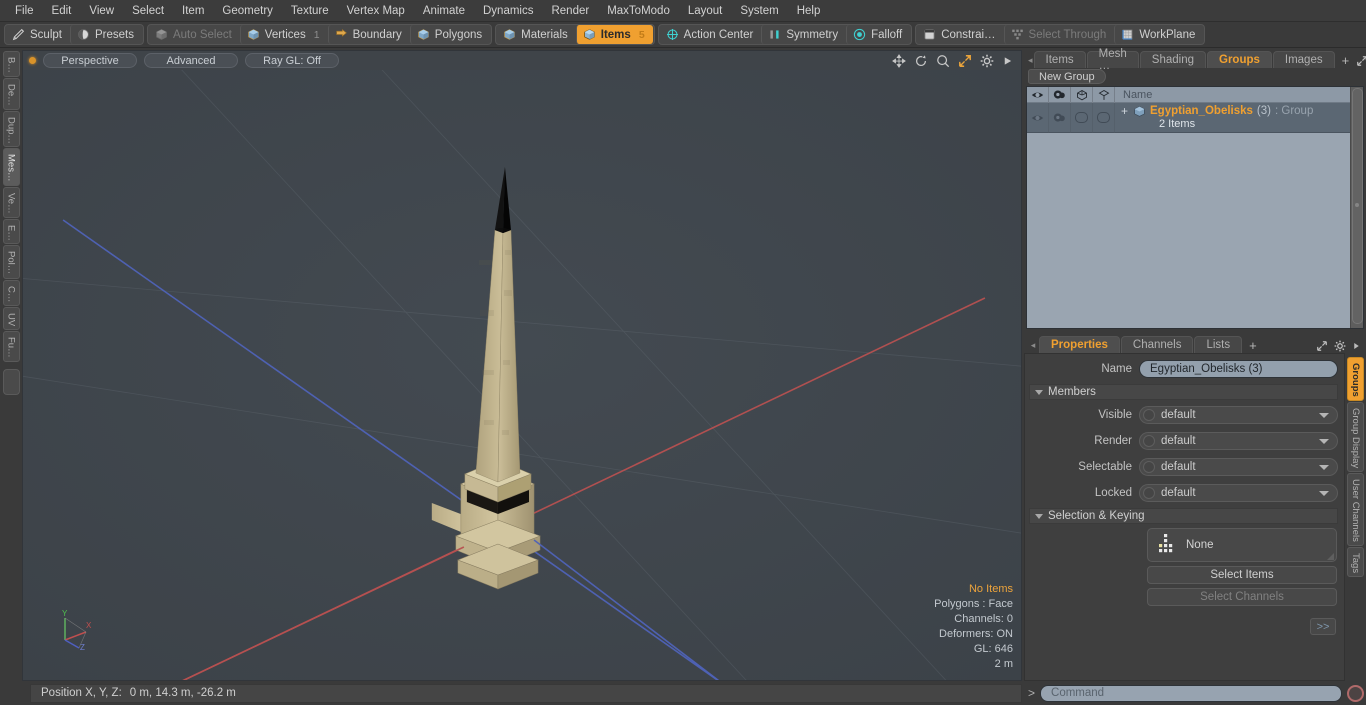  I want to click on tab-channels: Channels, so click(1157, 344).